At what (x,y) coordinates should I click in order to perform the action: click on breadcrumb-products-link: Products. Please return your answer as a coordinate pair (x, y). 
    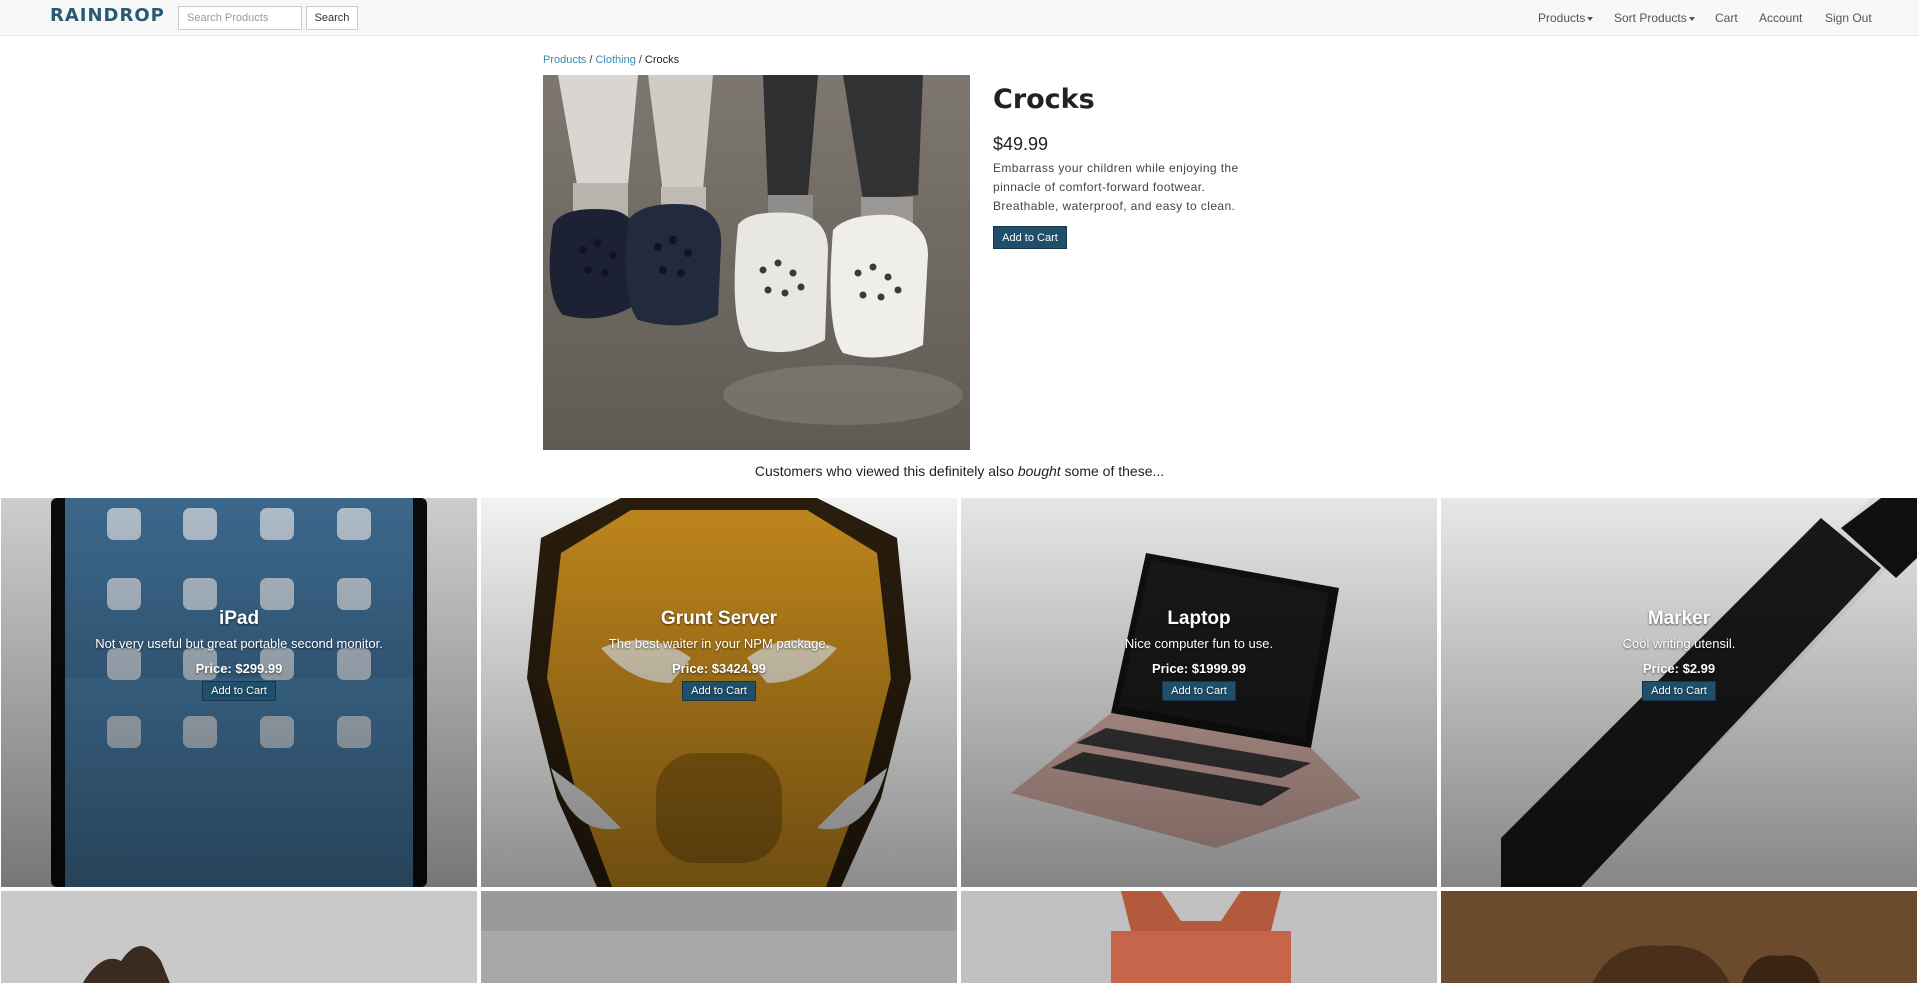
    Looking at the image, I should click on (564, 60).